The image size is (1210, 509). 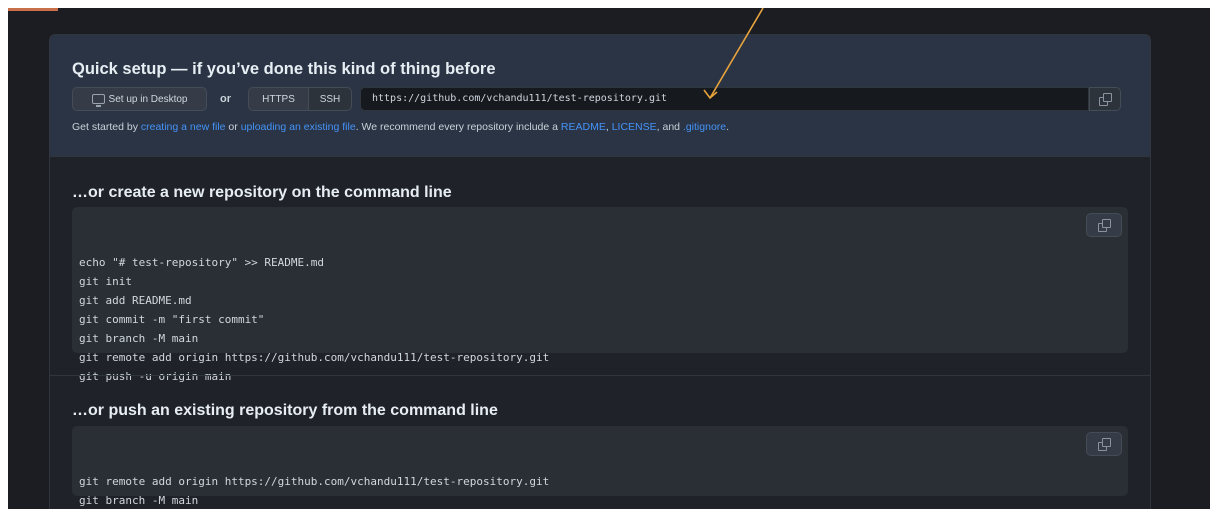 What do you see at coordinates (233, 127) in the screenshot?
I see `help-or: or` at bounding box center [233, 127].